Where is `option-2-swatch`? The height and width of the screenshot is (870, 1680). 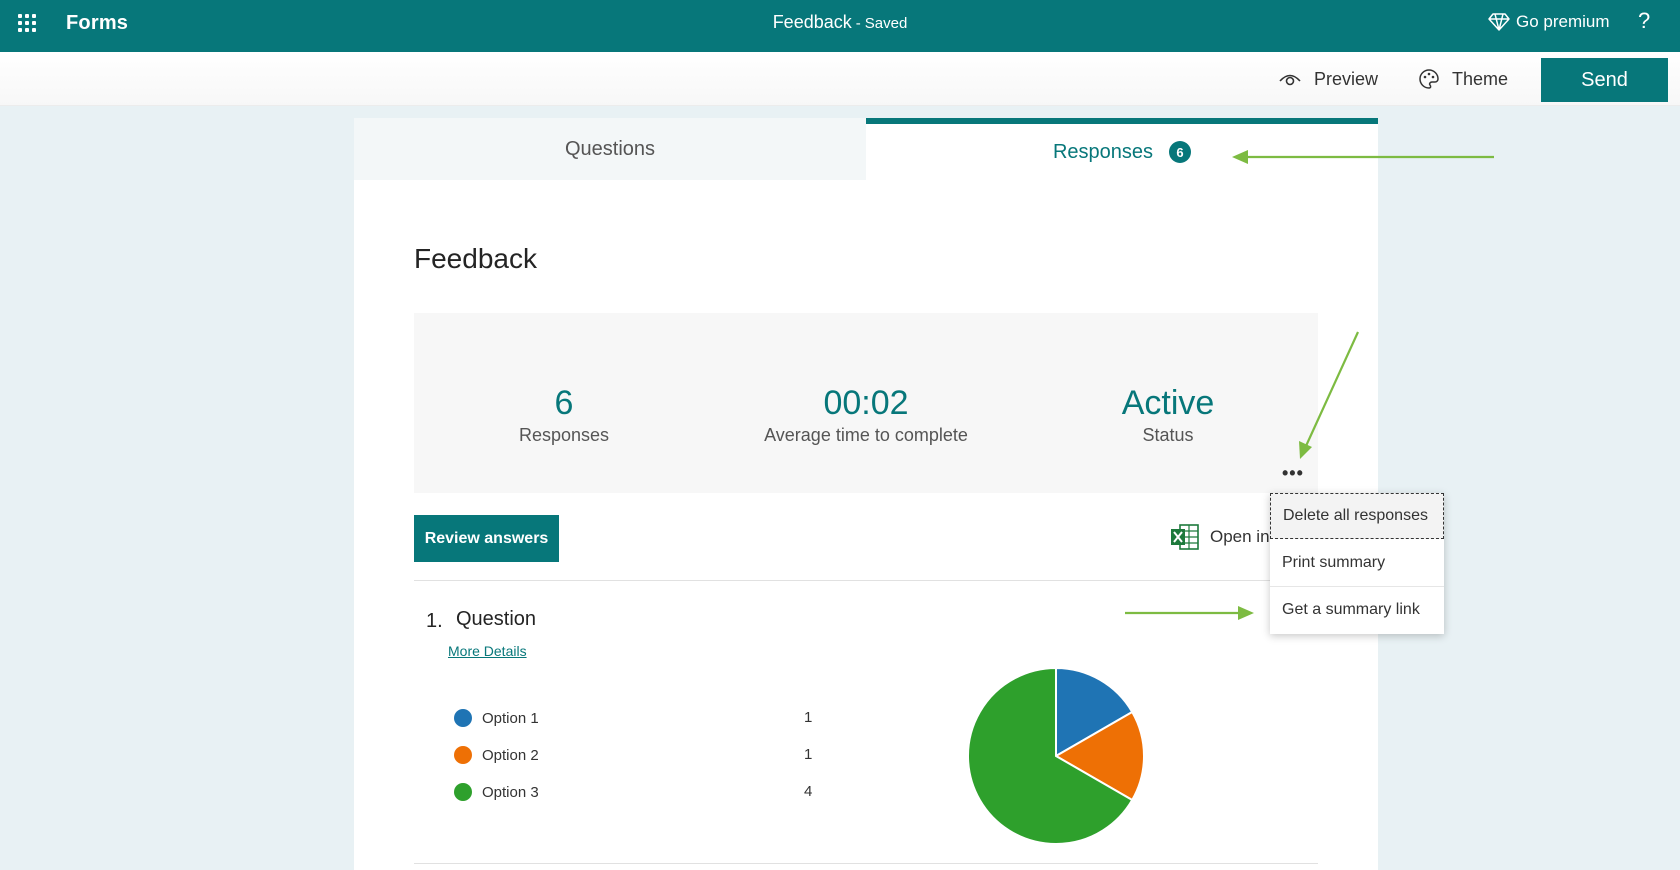
option-2-swatch is located at coordinates (463, 755).